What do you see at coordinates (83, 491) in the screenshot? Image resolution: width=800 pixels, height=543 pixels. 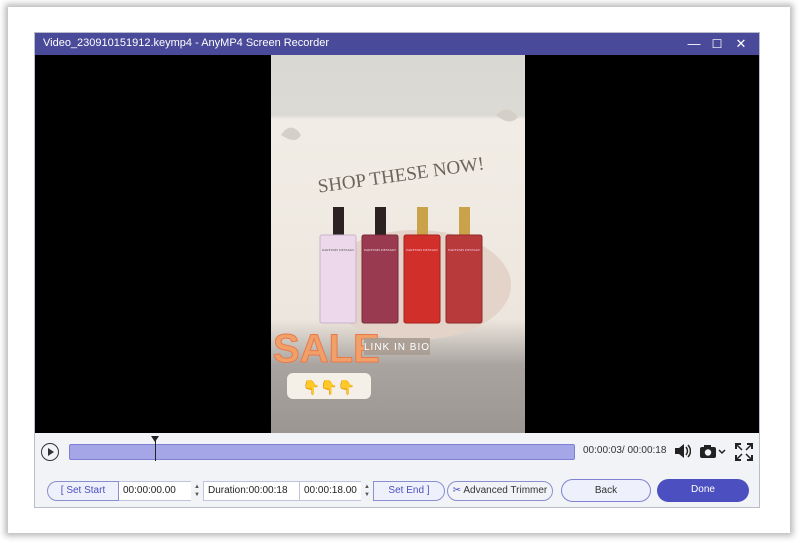 I see `set-start-button: [ Set Start` at bounding box center [83, 491].